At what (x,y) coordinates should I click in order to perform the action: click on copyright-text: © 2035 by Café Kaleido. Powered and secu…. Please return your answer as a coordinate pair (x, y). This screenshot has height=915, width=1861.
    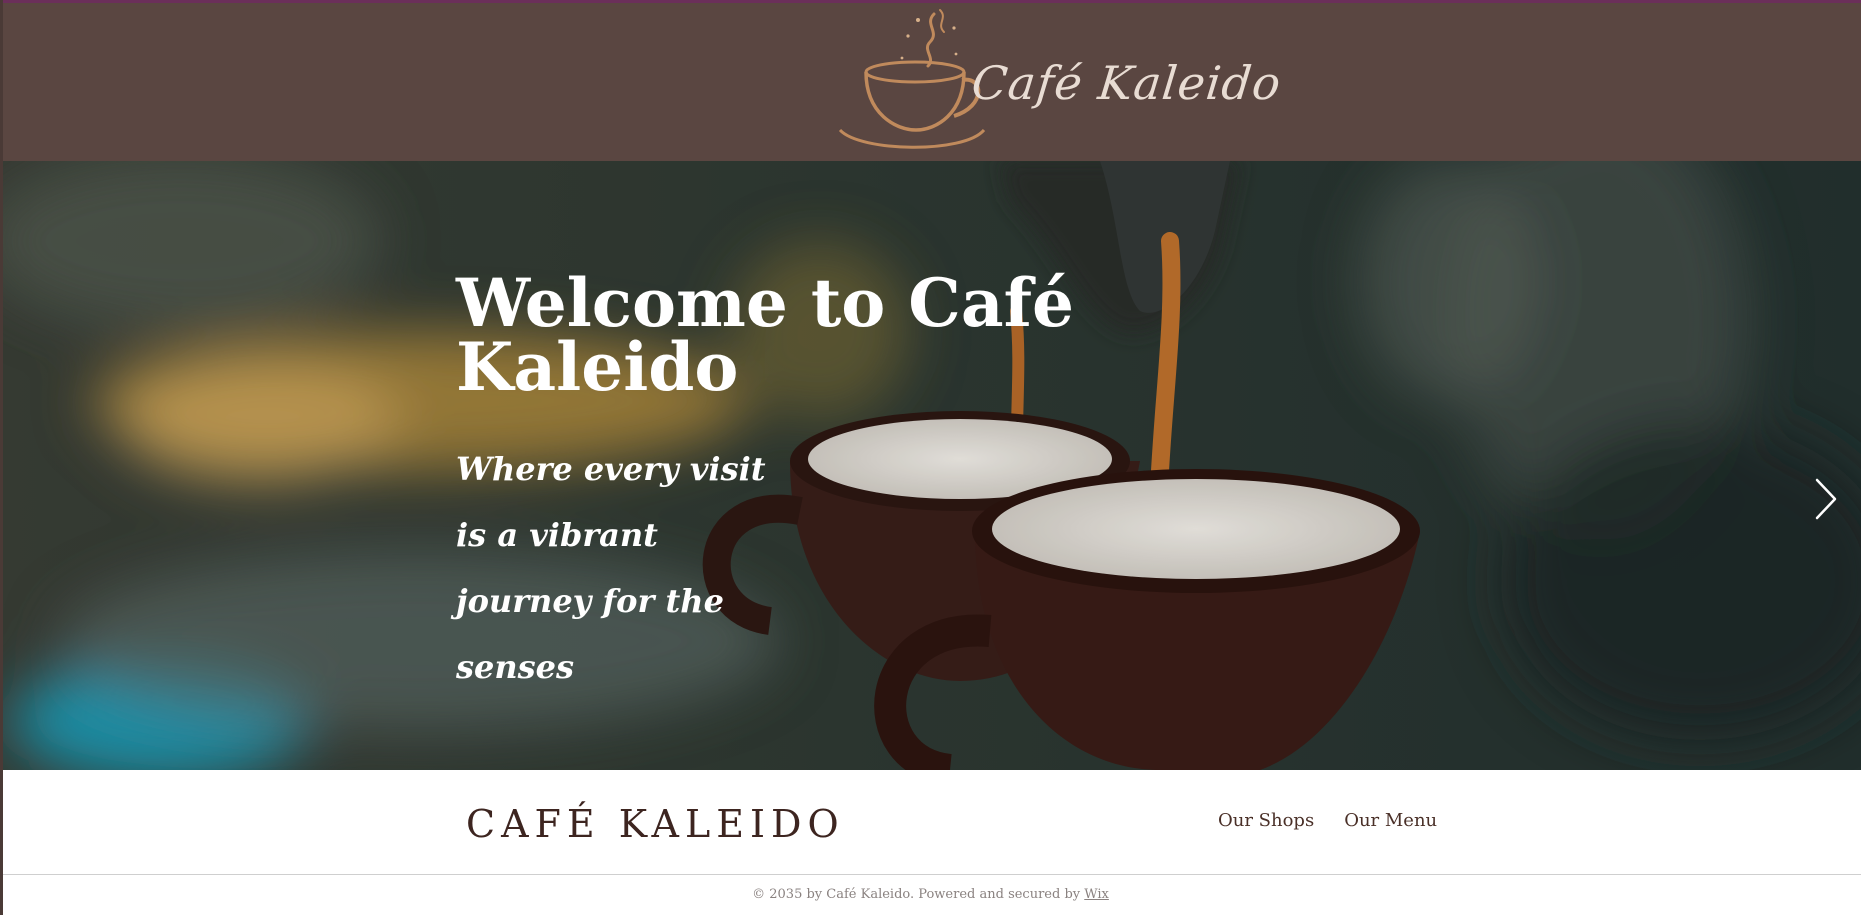
    Looking at the image, I should click on (930, 894).